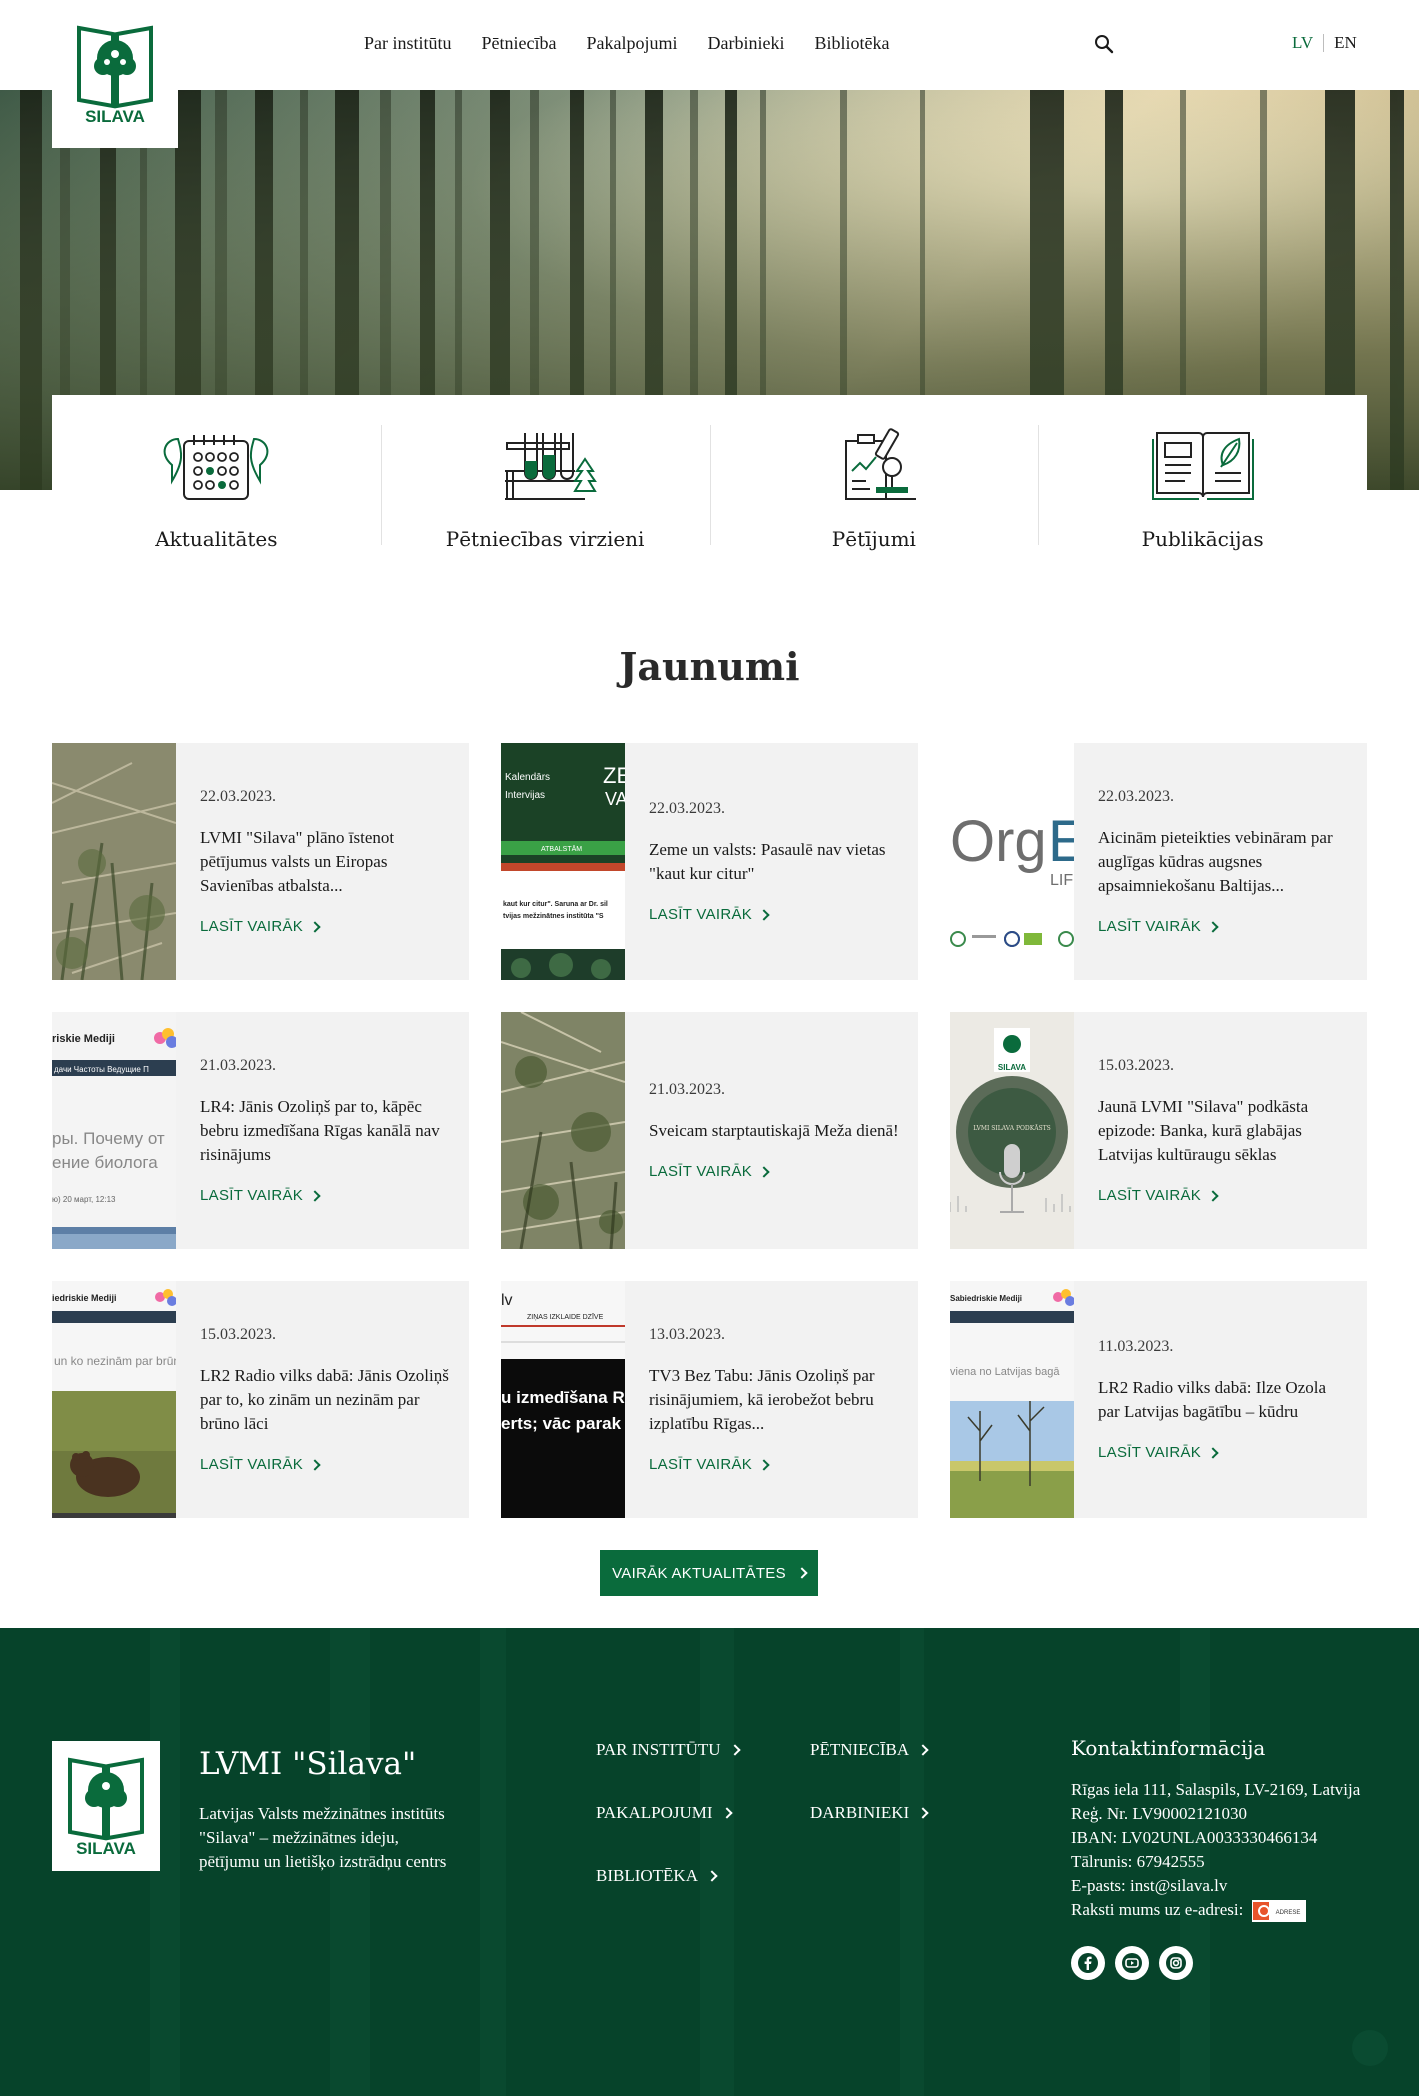 The width and height of the screenshot is (1419, 2096). I want to click on nav-biblioteka: Bibliotēka, so click(851, 43).